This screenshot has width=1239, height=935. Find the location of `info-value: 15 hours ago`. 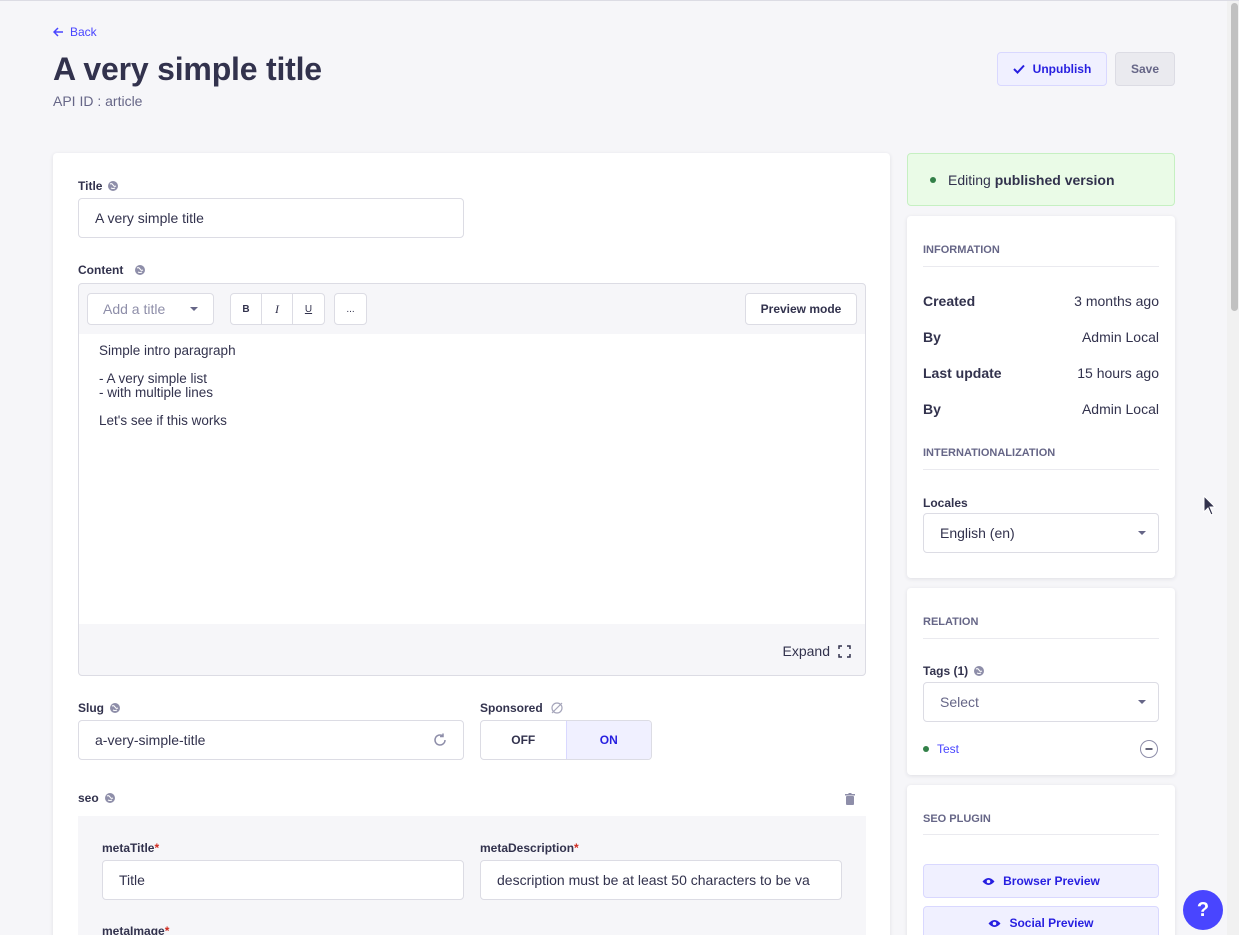

info-value: 15 hours ago is located at coordinates (1118, 373).